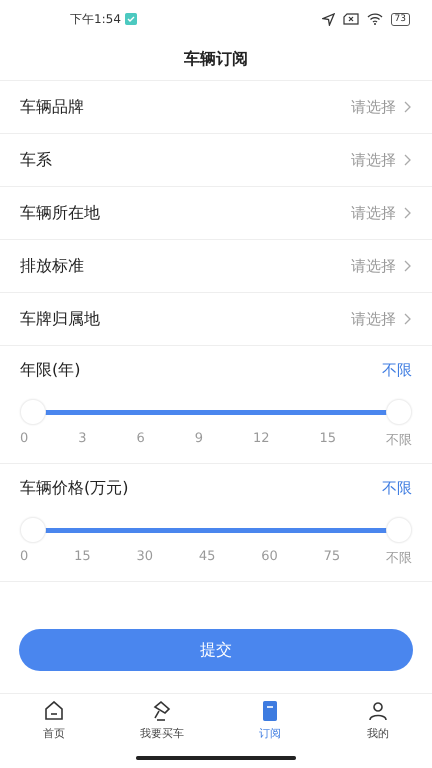 The image size is (432, 768). I want to click on tick-label: 12, so click(261, 439).